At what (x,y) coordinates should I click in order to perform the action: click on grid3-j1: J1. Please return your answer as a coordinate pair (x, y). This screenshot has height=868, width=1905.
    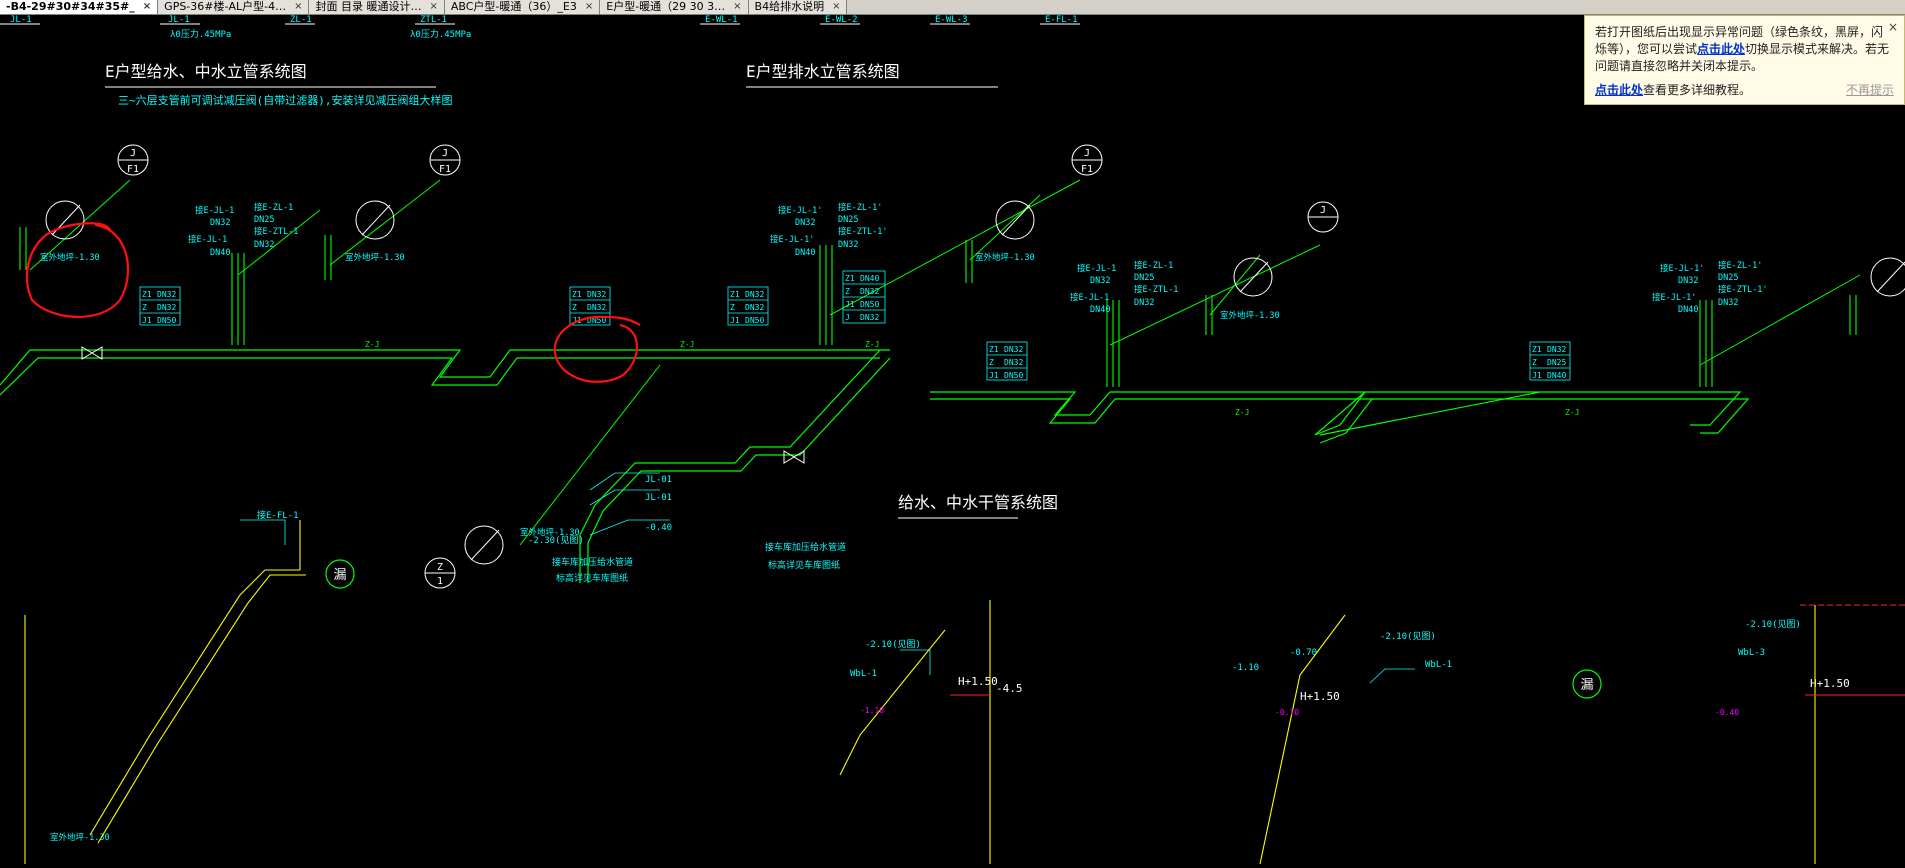
    Looking at the image, I should click on (735, 320).